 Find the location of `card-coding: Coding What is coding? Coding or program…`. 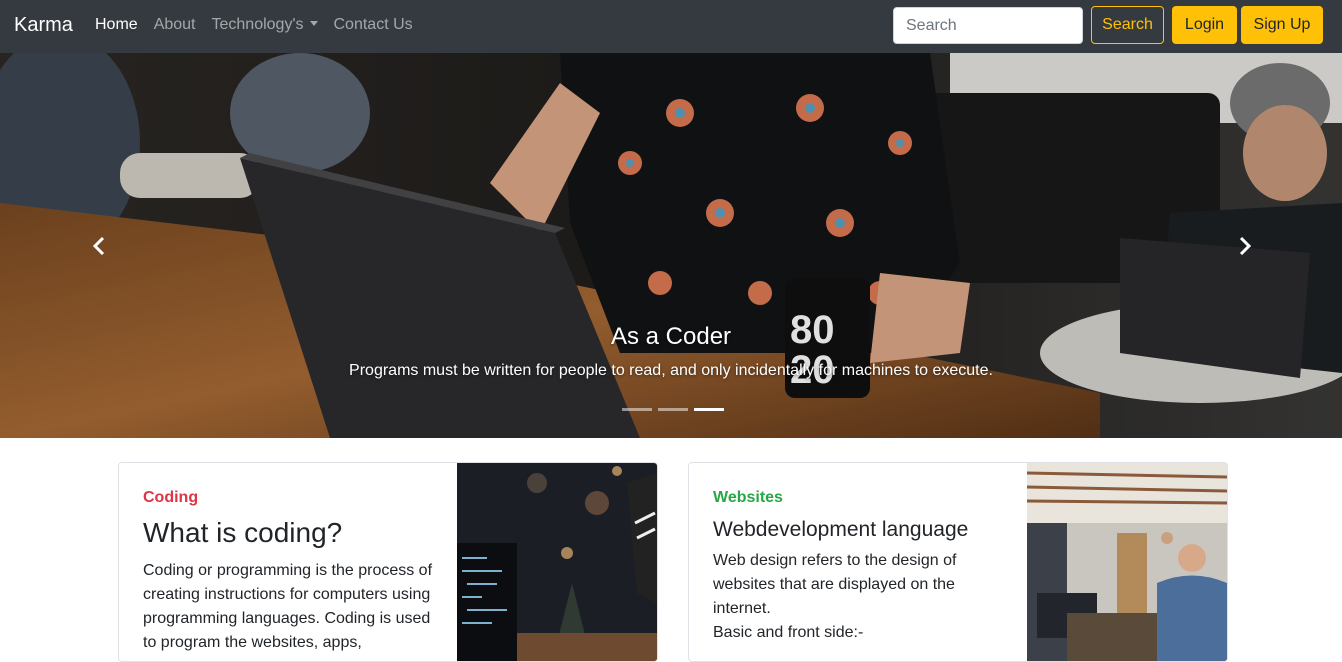

card-coding: Coding What is coding? Coding or program… is located at coordinates (388, 562).